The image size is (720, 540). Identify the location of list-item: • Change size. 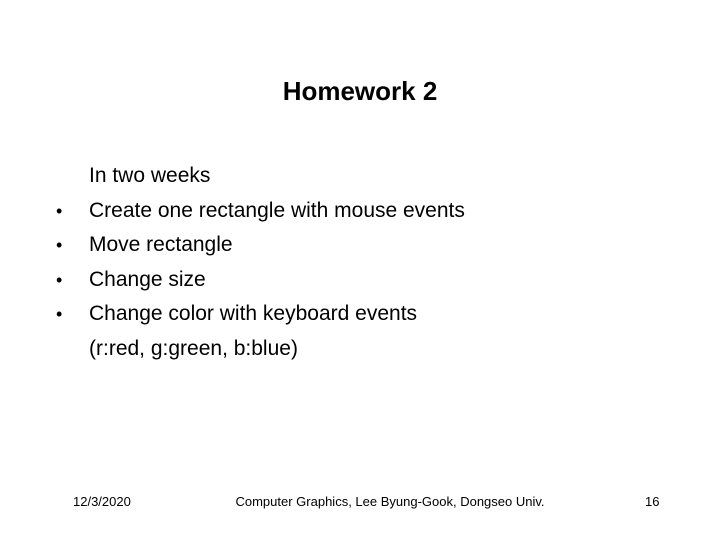
(260, 283).